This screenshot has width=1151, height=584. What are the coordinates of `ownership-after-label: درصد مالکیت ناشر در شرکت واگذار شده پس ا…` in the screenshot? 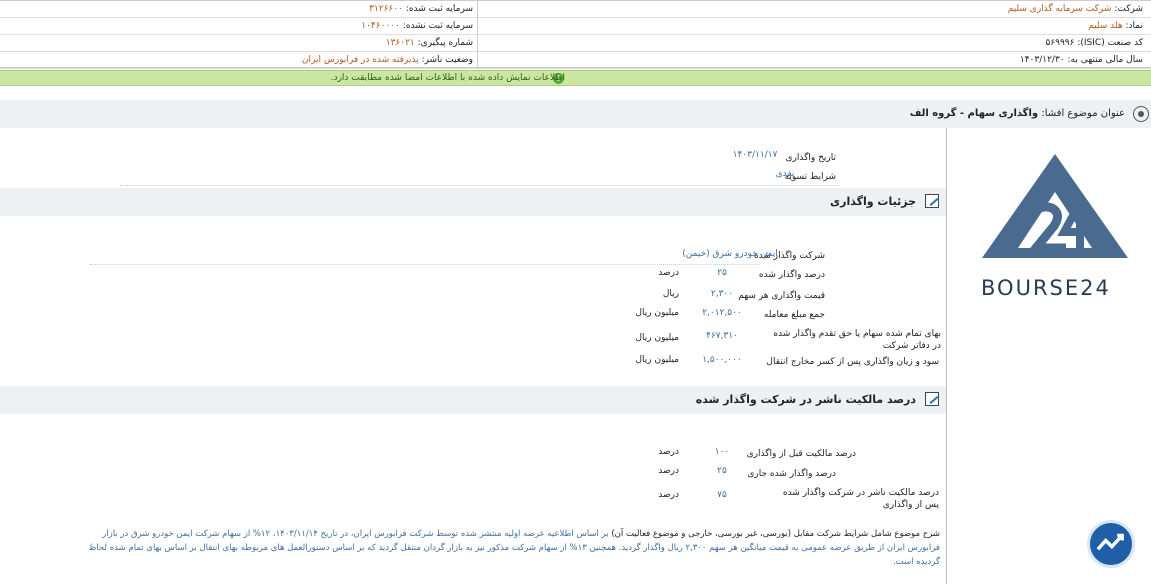 It's located at (860, 499).